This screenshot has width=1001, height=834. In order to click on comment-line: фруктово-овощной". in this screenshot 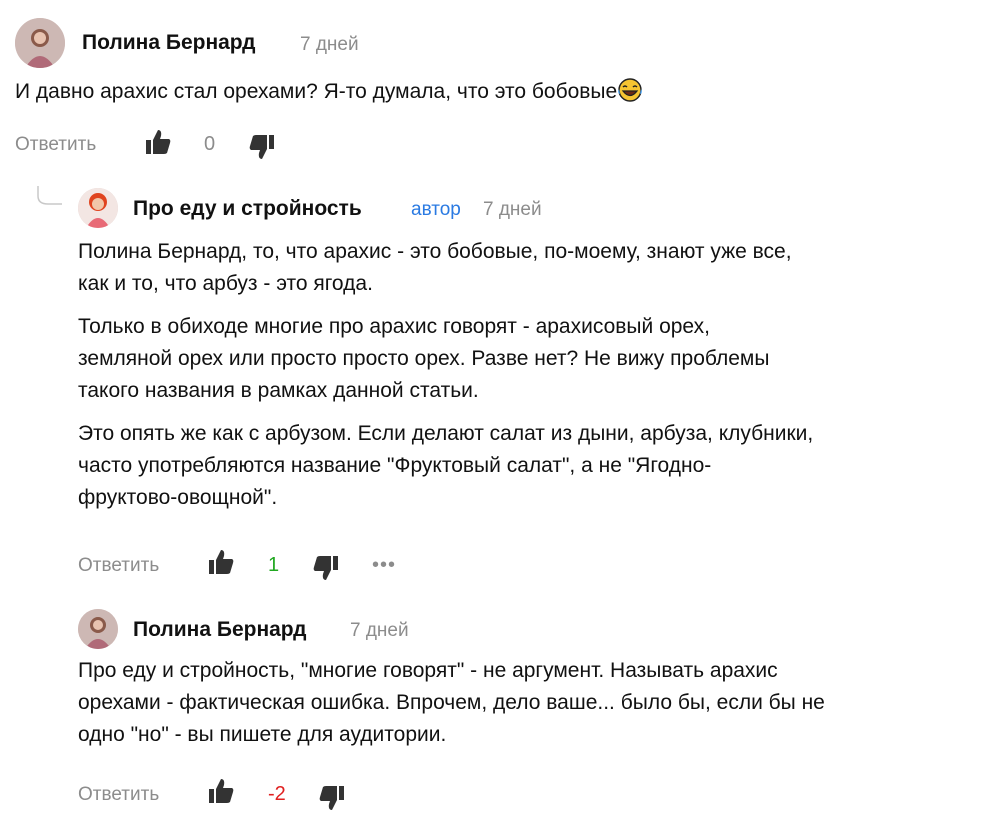, I will do `click(178, 497)`.